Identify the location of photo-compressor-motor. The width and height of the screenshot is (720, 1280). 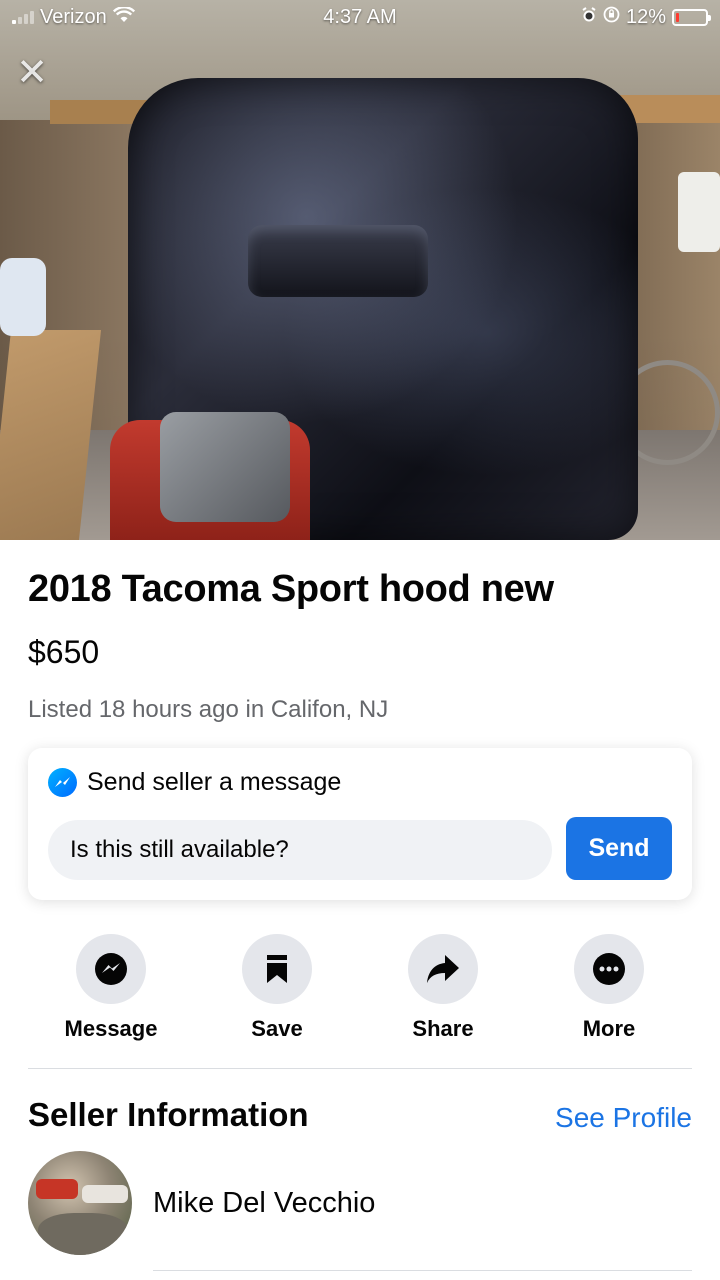
(225, 467).